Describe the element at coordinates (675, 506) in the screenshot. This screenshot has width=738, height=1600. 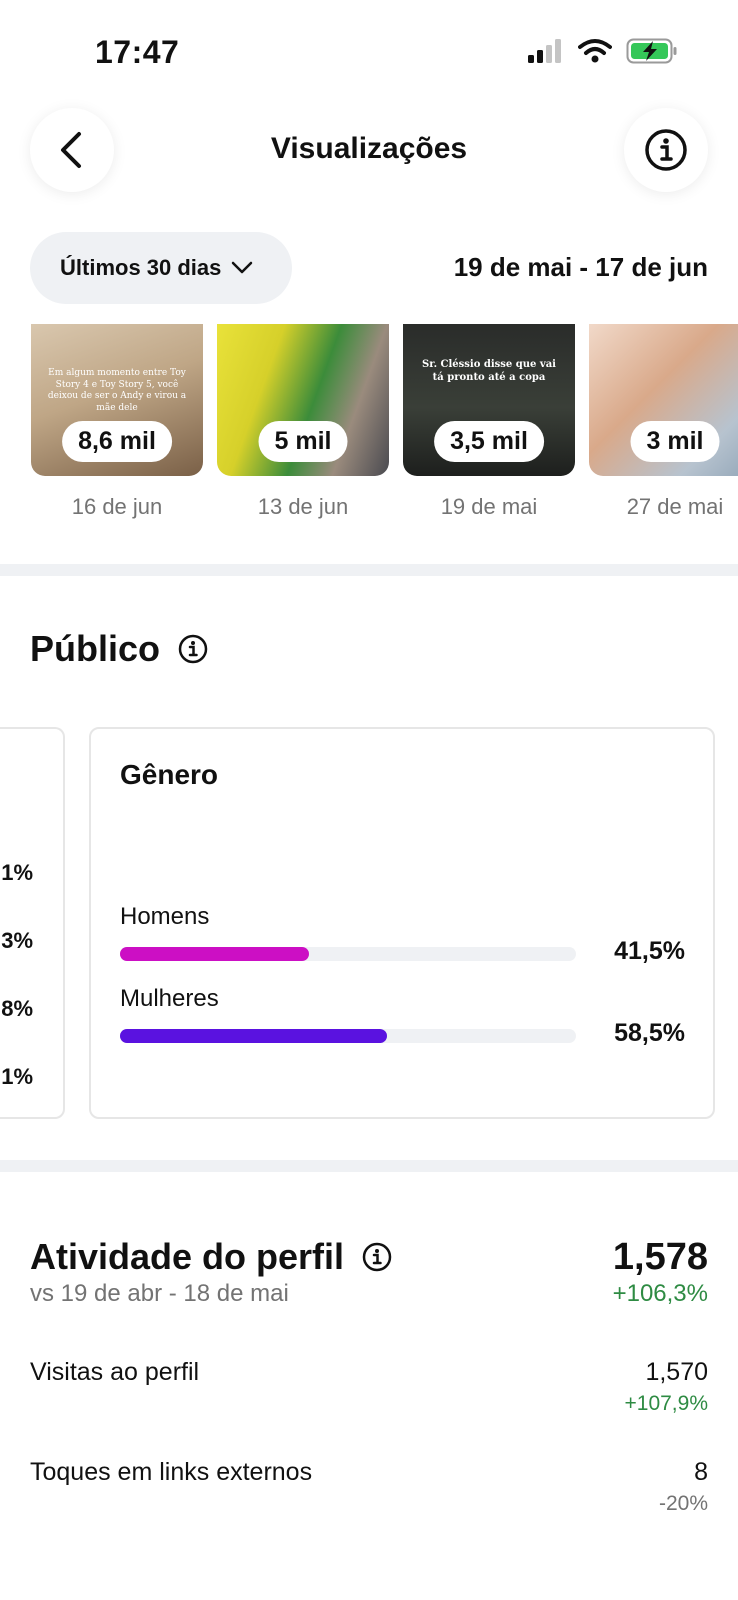
I see `thumbnail-date: 27 de mai` at that location.